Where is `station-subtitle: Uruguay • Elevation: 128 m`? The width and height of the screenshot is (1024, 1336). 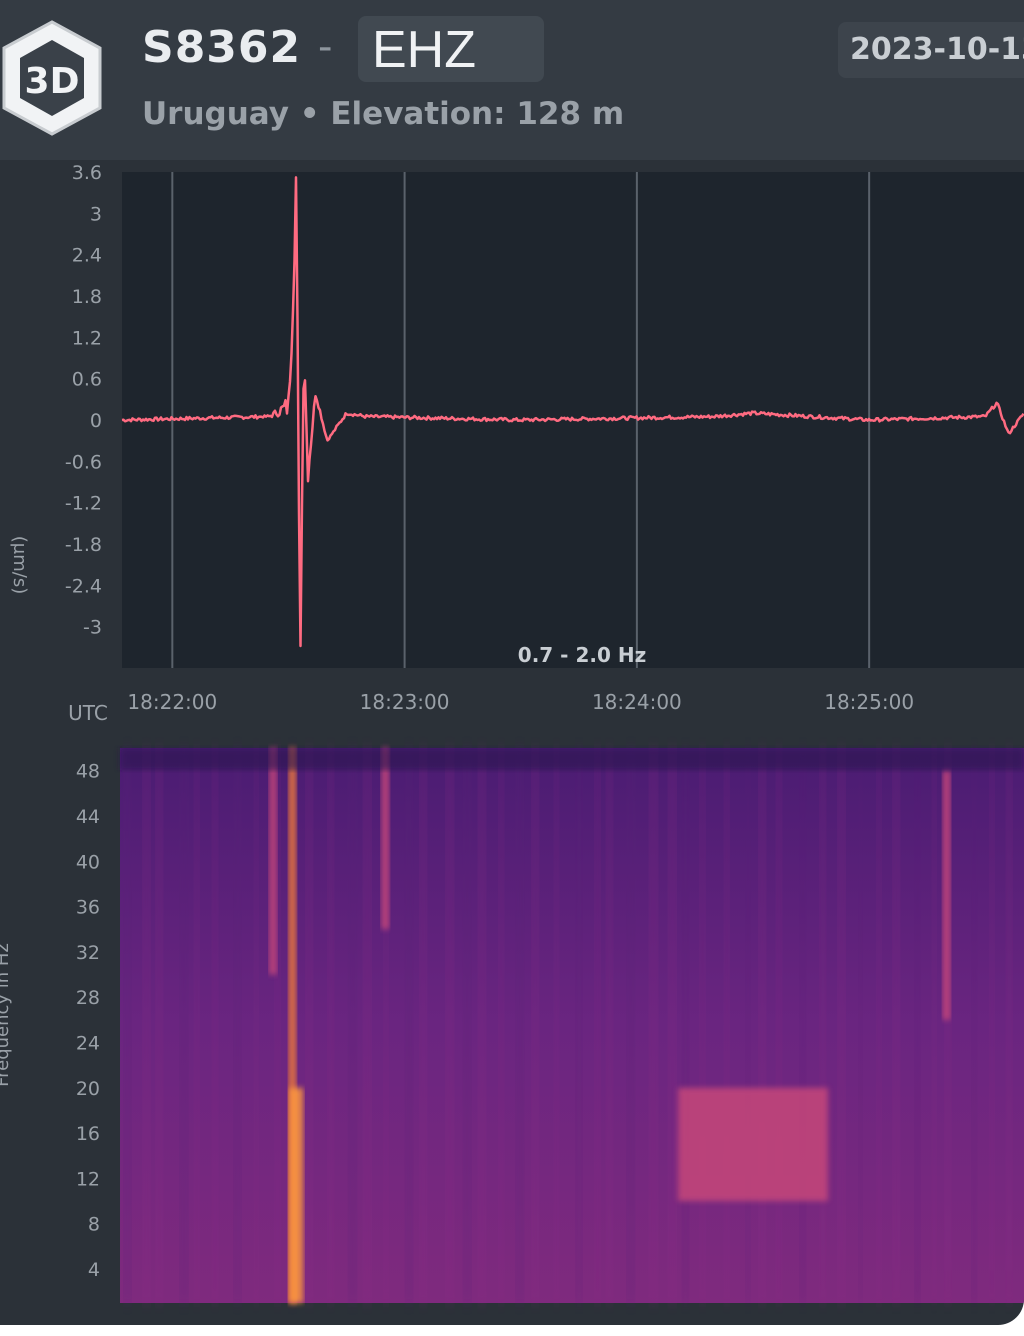
station-subtitle: Uruguay • Elevation: 128 m is located at coordinates (383, 114).